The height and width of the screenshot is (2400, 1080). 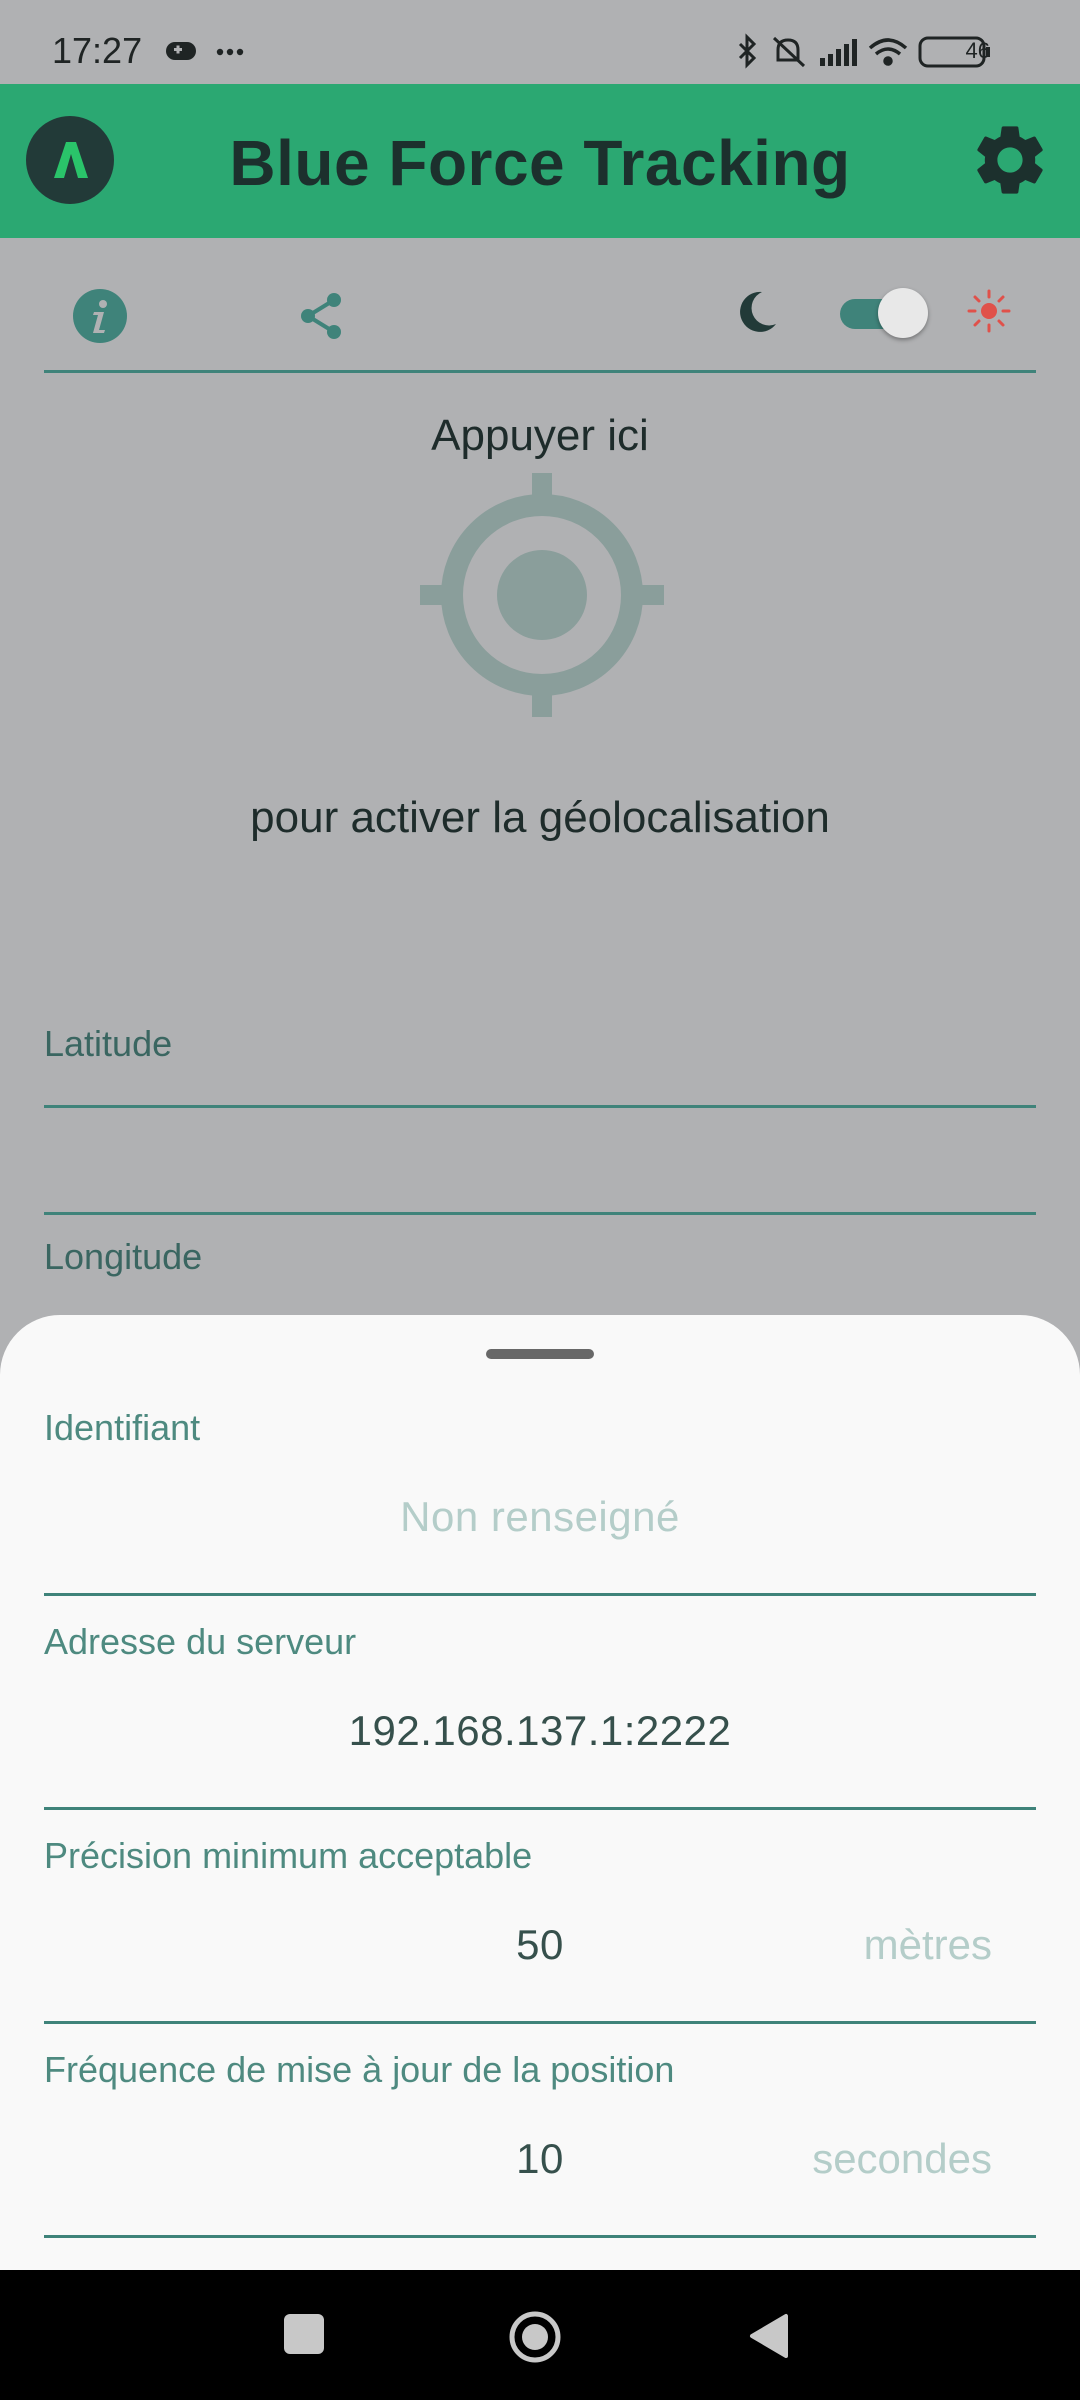 I want to click on theme-toggle, so click(x=882, y=313).